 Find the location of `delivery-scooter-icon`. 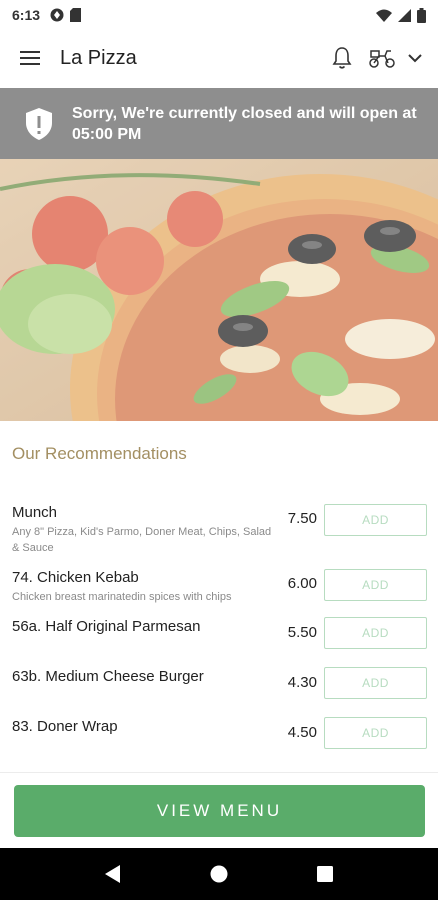

delivery-scooter-icon is located at coordinates (382, 59).